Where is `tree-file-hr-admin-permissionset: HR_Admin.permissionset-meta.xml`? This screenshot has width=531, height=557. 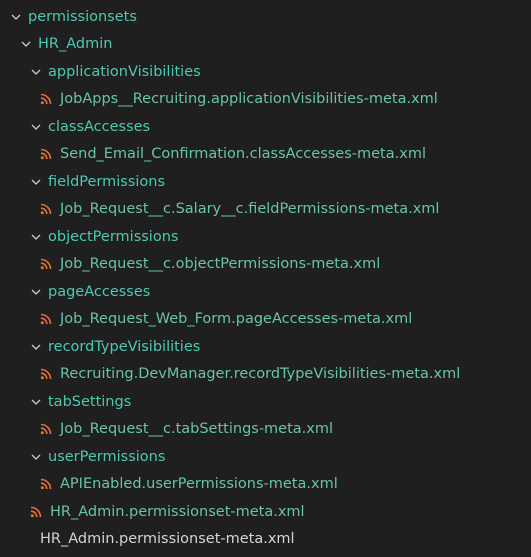
tree-file-hr-admin-permissionset: HR_Admin.permissionset-meta.xml is located at coordinates (265, 512).